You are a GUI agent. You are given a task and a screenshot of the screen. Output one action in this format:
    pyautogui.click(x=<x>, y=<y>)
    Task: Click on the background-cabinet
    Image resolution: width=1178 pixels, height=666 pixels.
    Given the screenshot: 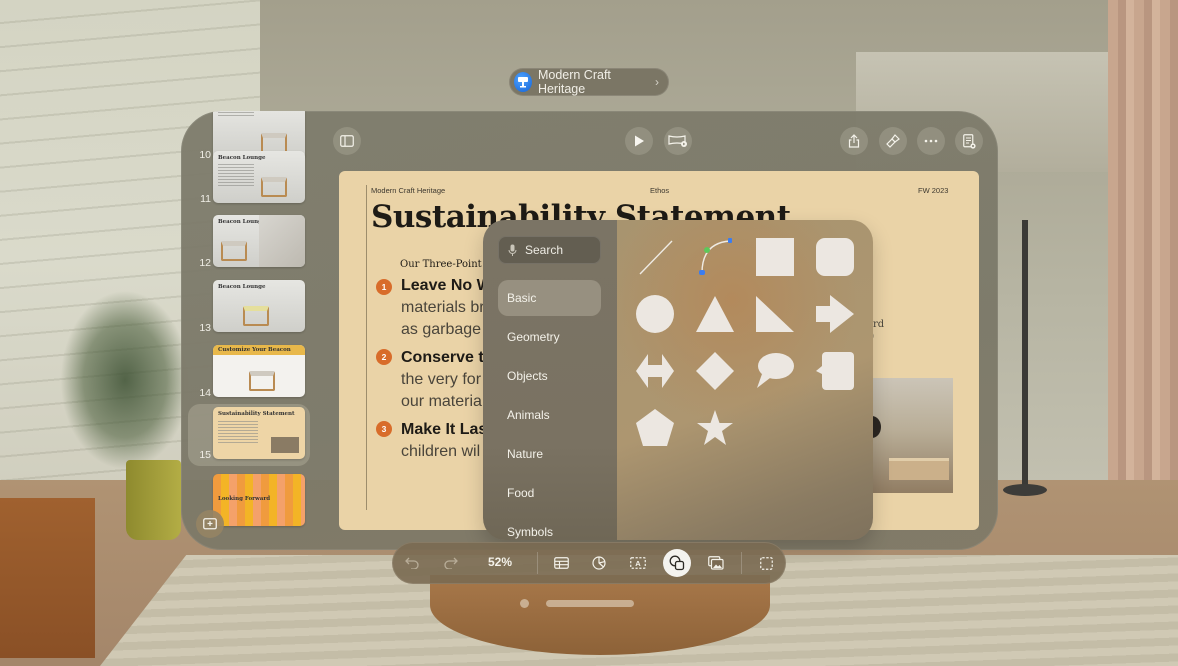 What is the action you would take?
    pyautogui.click(x=47, y=578)
    